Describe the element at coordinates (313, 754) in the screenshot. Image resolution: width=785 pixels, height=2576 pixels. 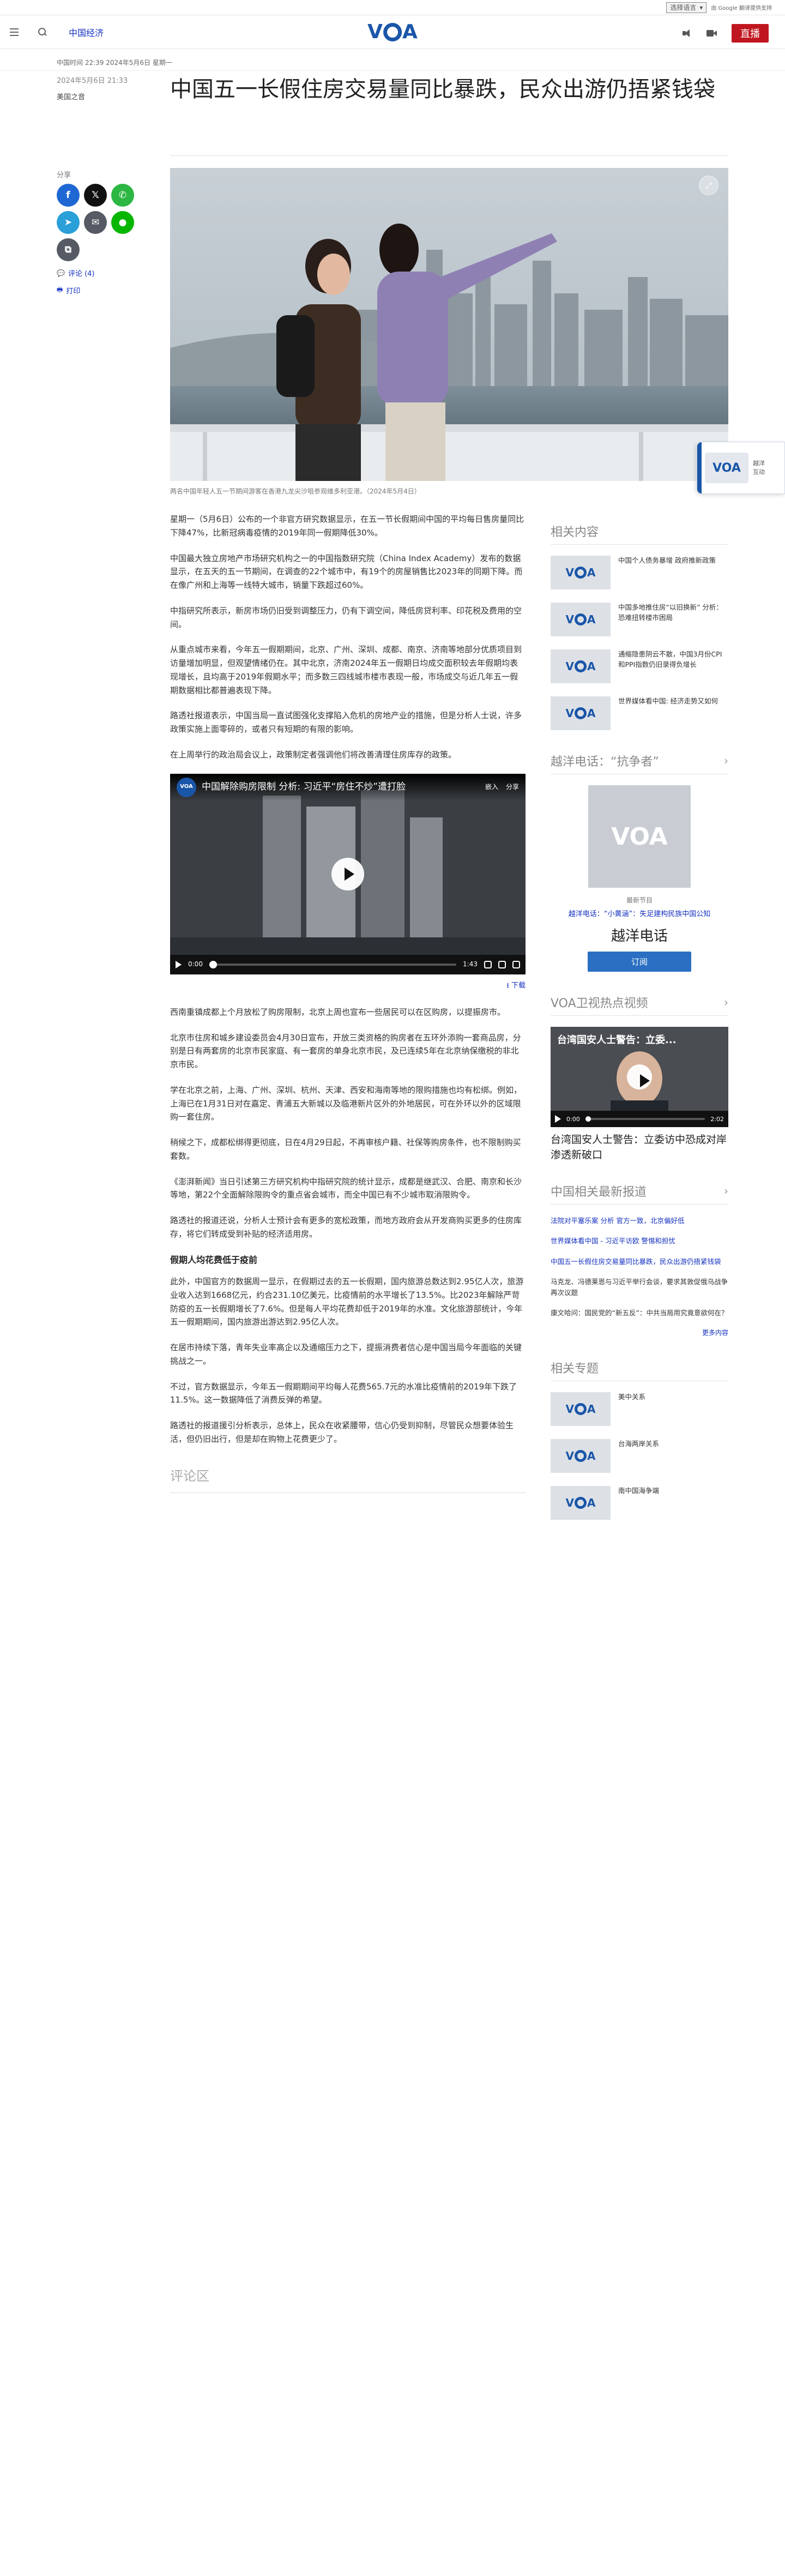
I see `paragraph: 在上周举行的政治局会议上，政策制定者强调他们将改善清理住房库存的政策。` at that location.